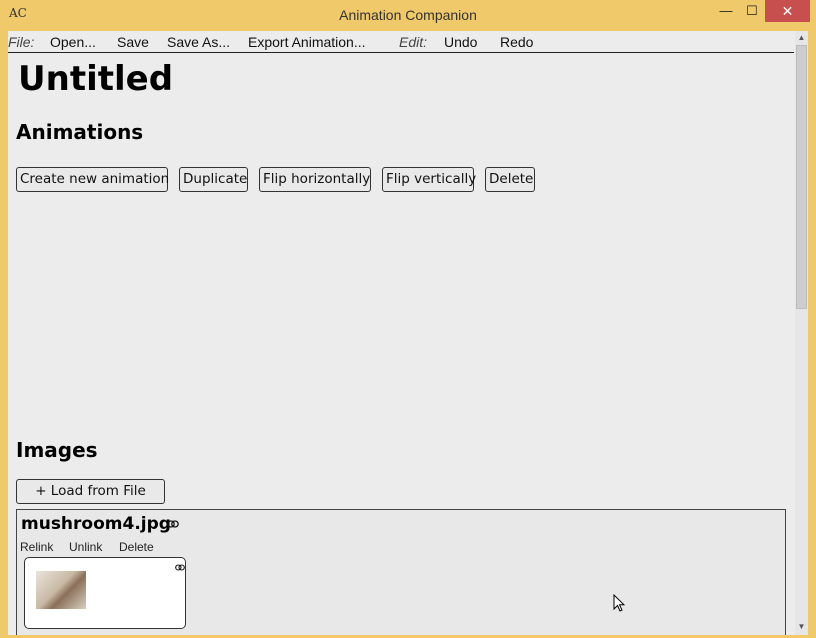  What do you see at coordinates (413, 42) in the screenshot?
I see `edit-menu-label: Edit:` at bounding box center [413, 42].